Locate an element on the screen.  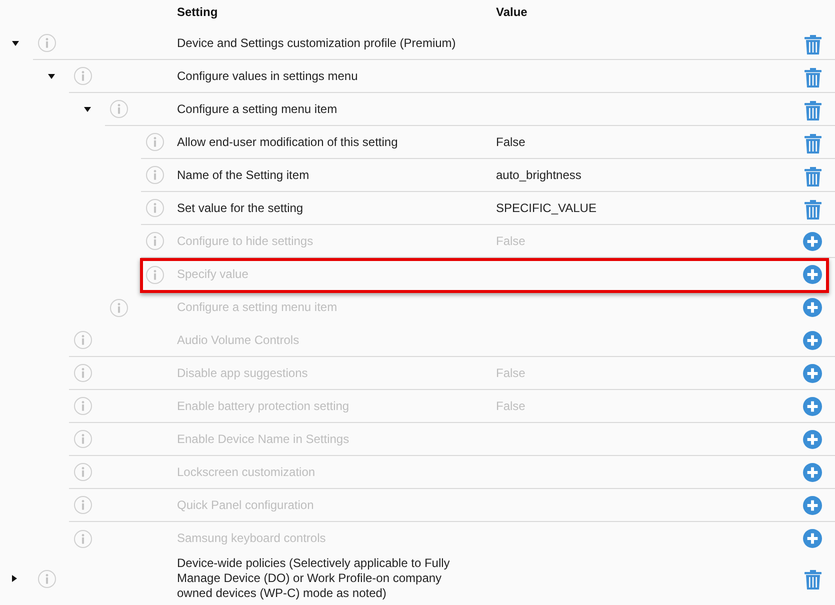
setting-label: Device and Settings customization profile (Premium) is located at coordinates (316, 43).